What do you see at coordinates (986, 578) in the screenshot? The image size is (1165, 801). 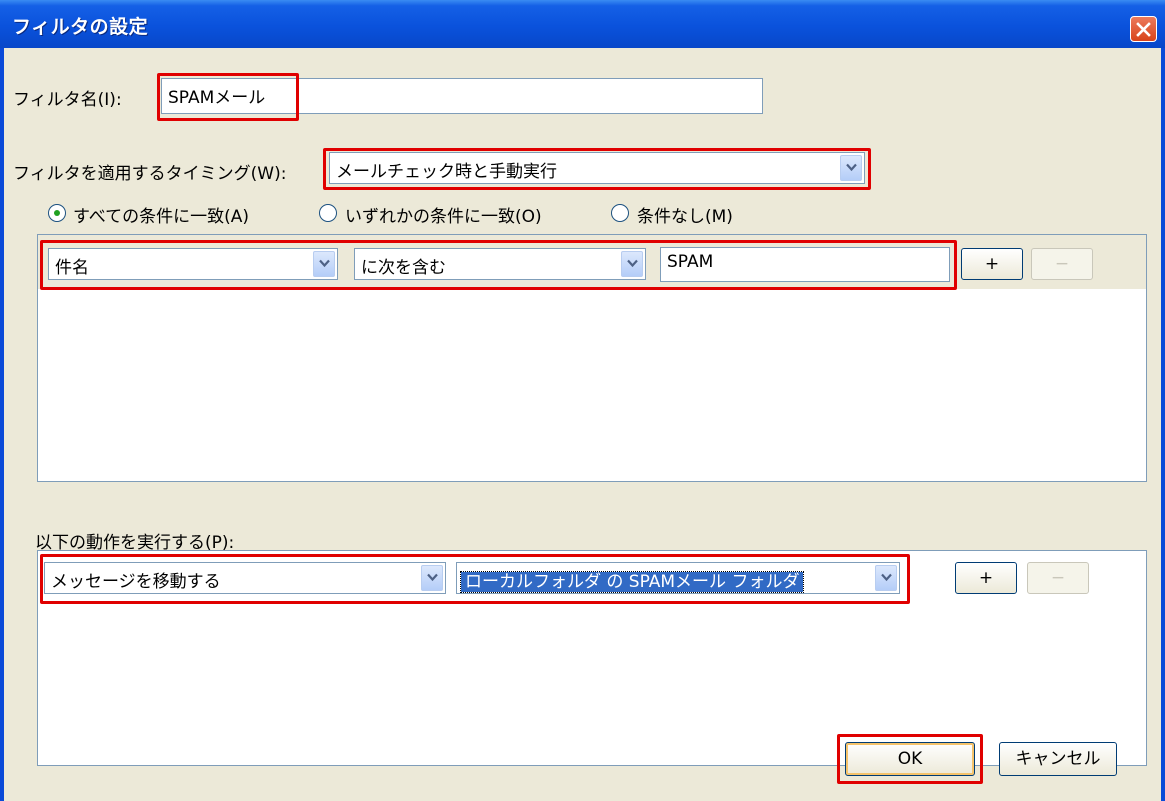 I see `add-action-button: +` at bounding box center [986, 578].